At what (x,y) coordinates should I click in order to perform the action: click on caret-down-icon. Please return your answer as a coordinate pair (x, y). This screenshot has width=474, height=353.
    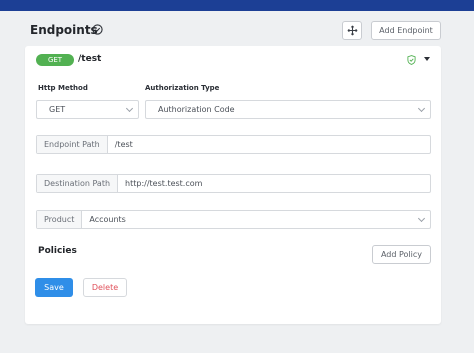
    Looking at the image, I should click on (427, 59).